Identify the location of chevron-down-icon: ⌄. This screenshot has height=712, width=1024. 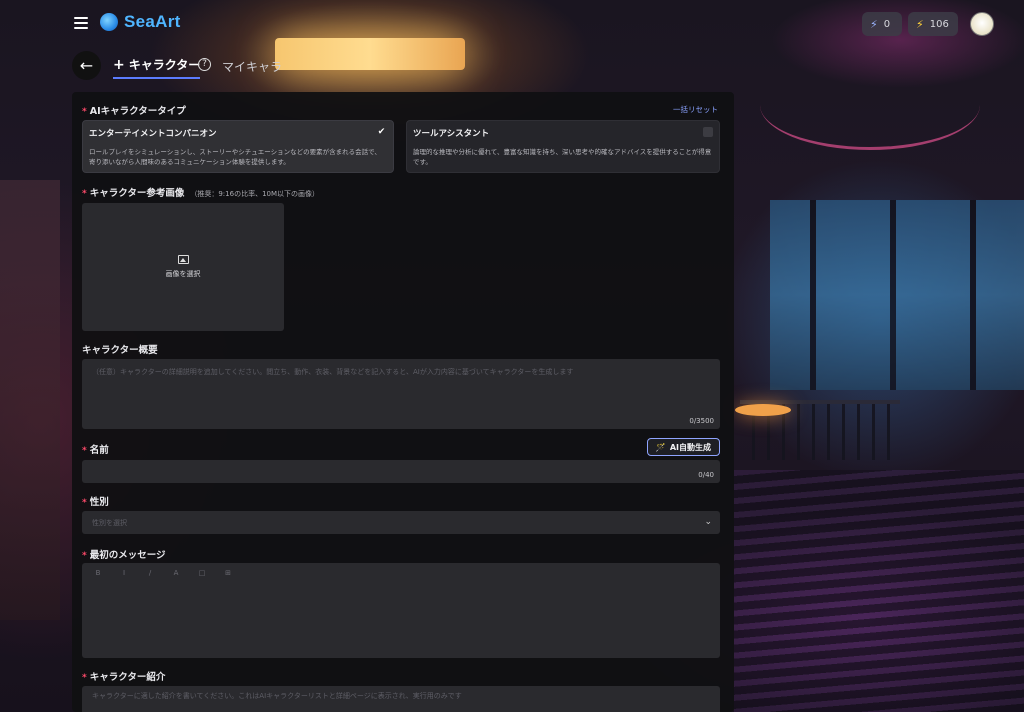
(708, 522).